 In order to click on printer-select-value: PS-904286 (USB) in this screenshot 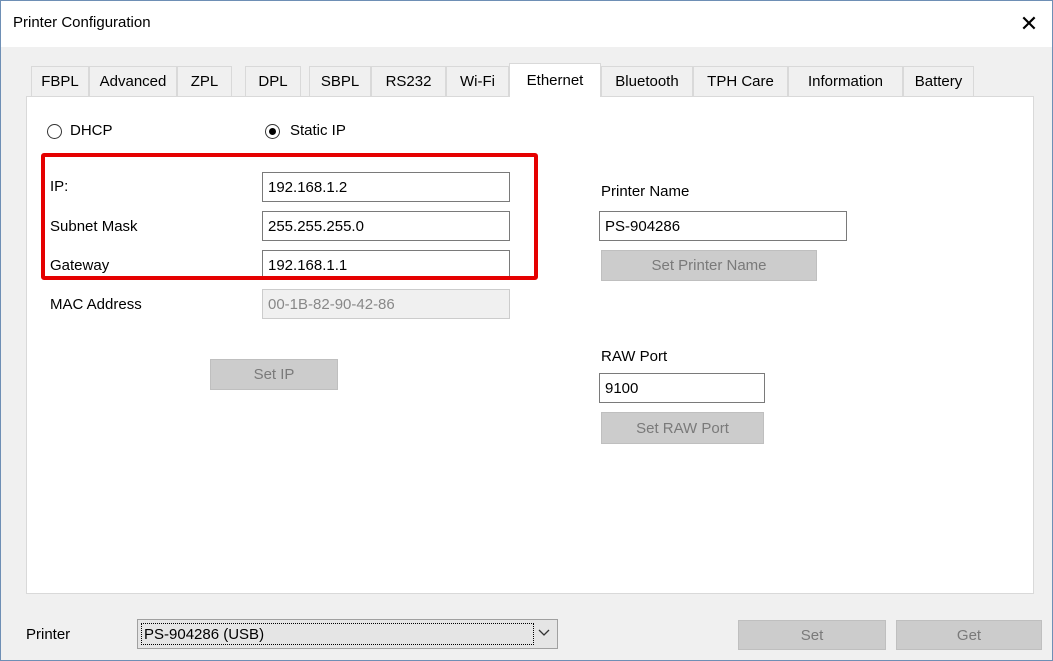, I will do `click(337, 634)`.